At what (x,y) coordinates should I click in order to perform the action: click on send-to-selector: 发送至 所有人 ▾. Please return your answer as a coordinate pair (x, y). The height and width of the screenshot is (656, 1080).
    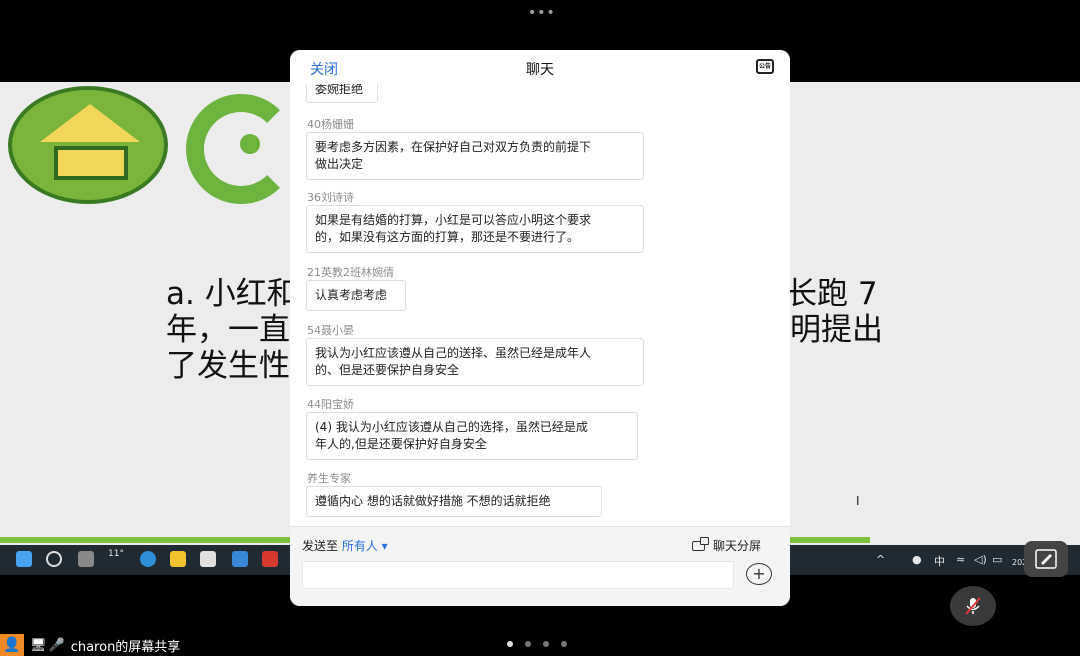
    Looking at the image, I should click on (345, 545).